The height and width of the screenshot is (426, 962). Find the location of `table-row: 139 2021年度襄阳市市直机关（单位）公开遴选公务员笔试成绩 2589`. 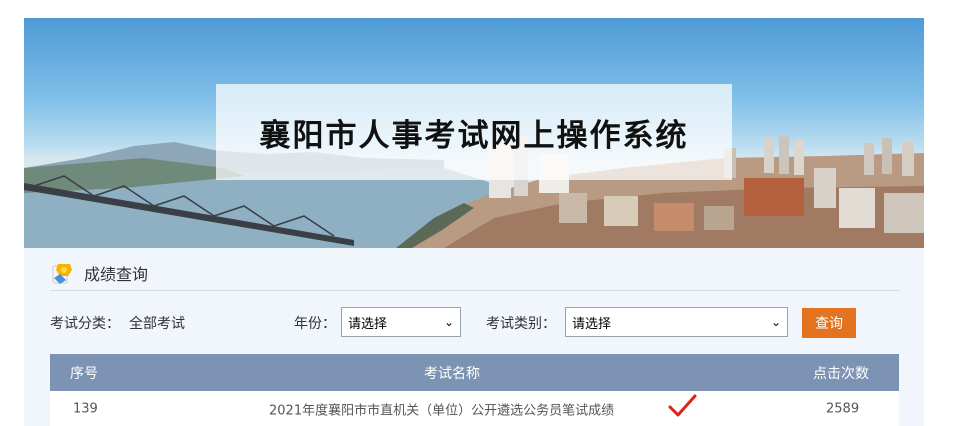

table-row: 139 2021年度襄阳市市直机关（单位）公开遴选公务员笔试成绩 2589 is located at coordinates (474, 408).